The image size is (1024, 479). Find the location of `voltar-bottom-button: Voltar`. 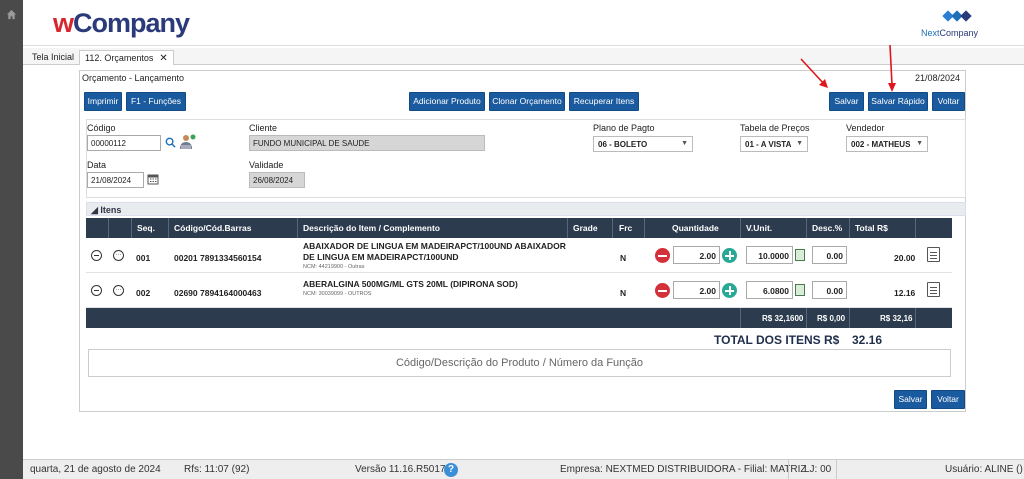

voltar-bottom-button: Voltar is located at coordinates (948, 399).